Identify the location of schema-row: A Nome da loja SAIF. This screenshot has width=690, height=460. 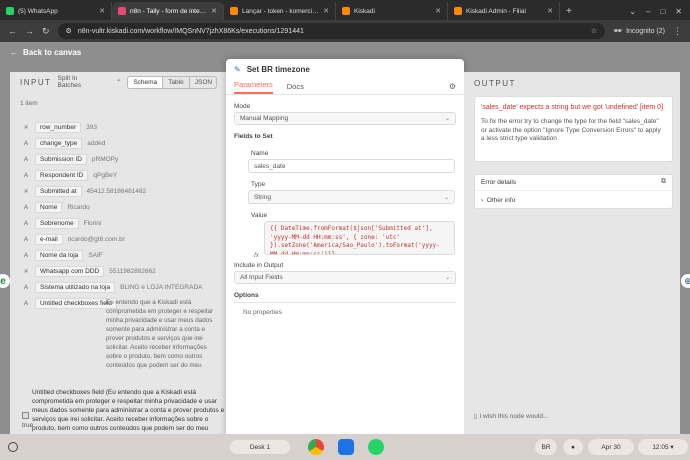
(62, 255).